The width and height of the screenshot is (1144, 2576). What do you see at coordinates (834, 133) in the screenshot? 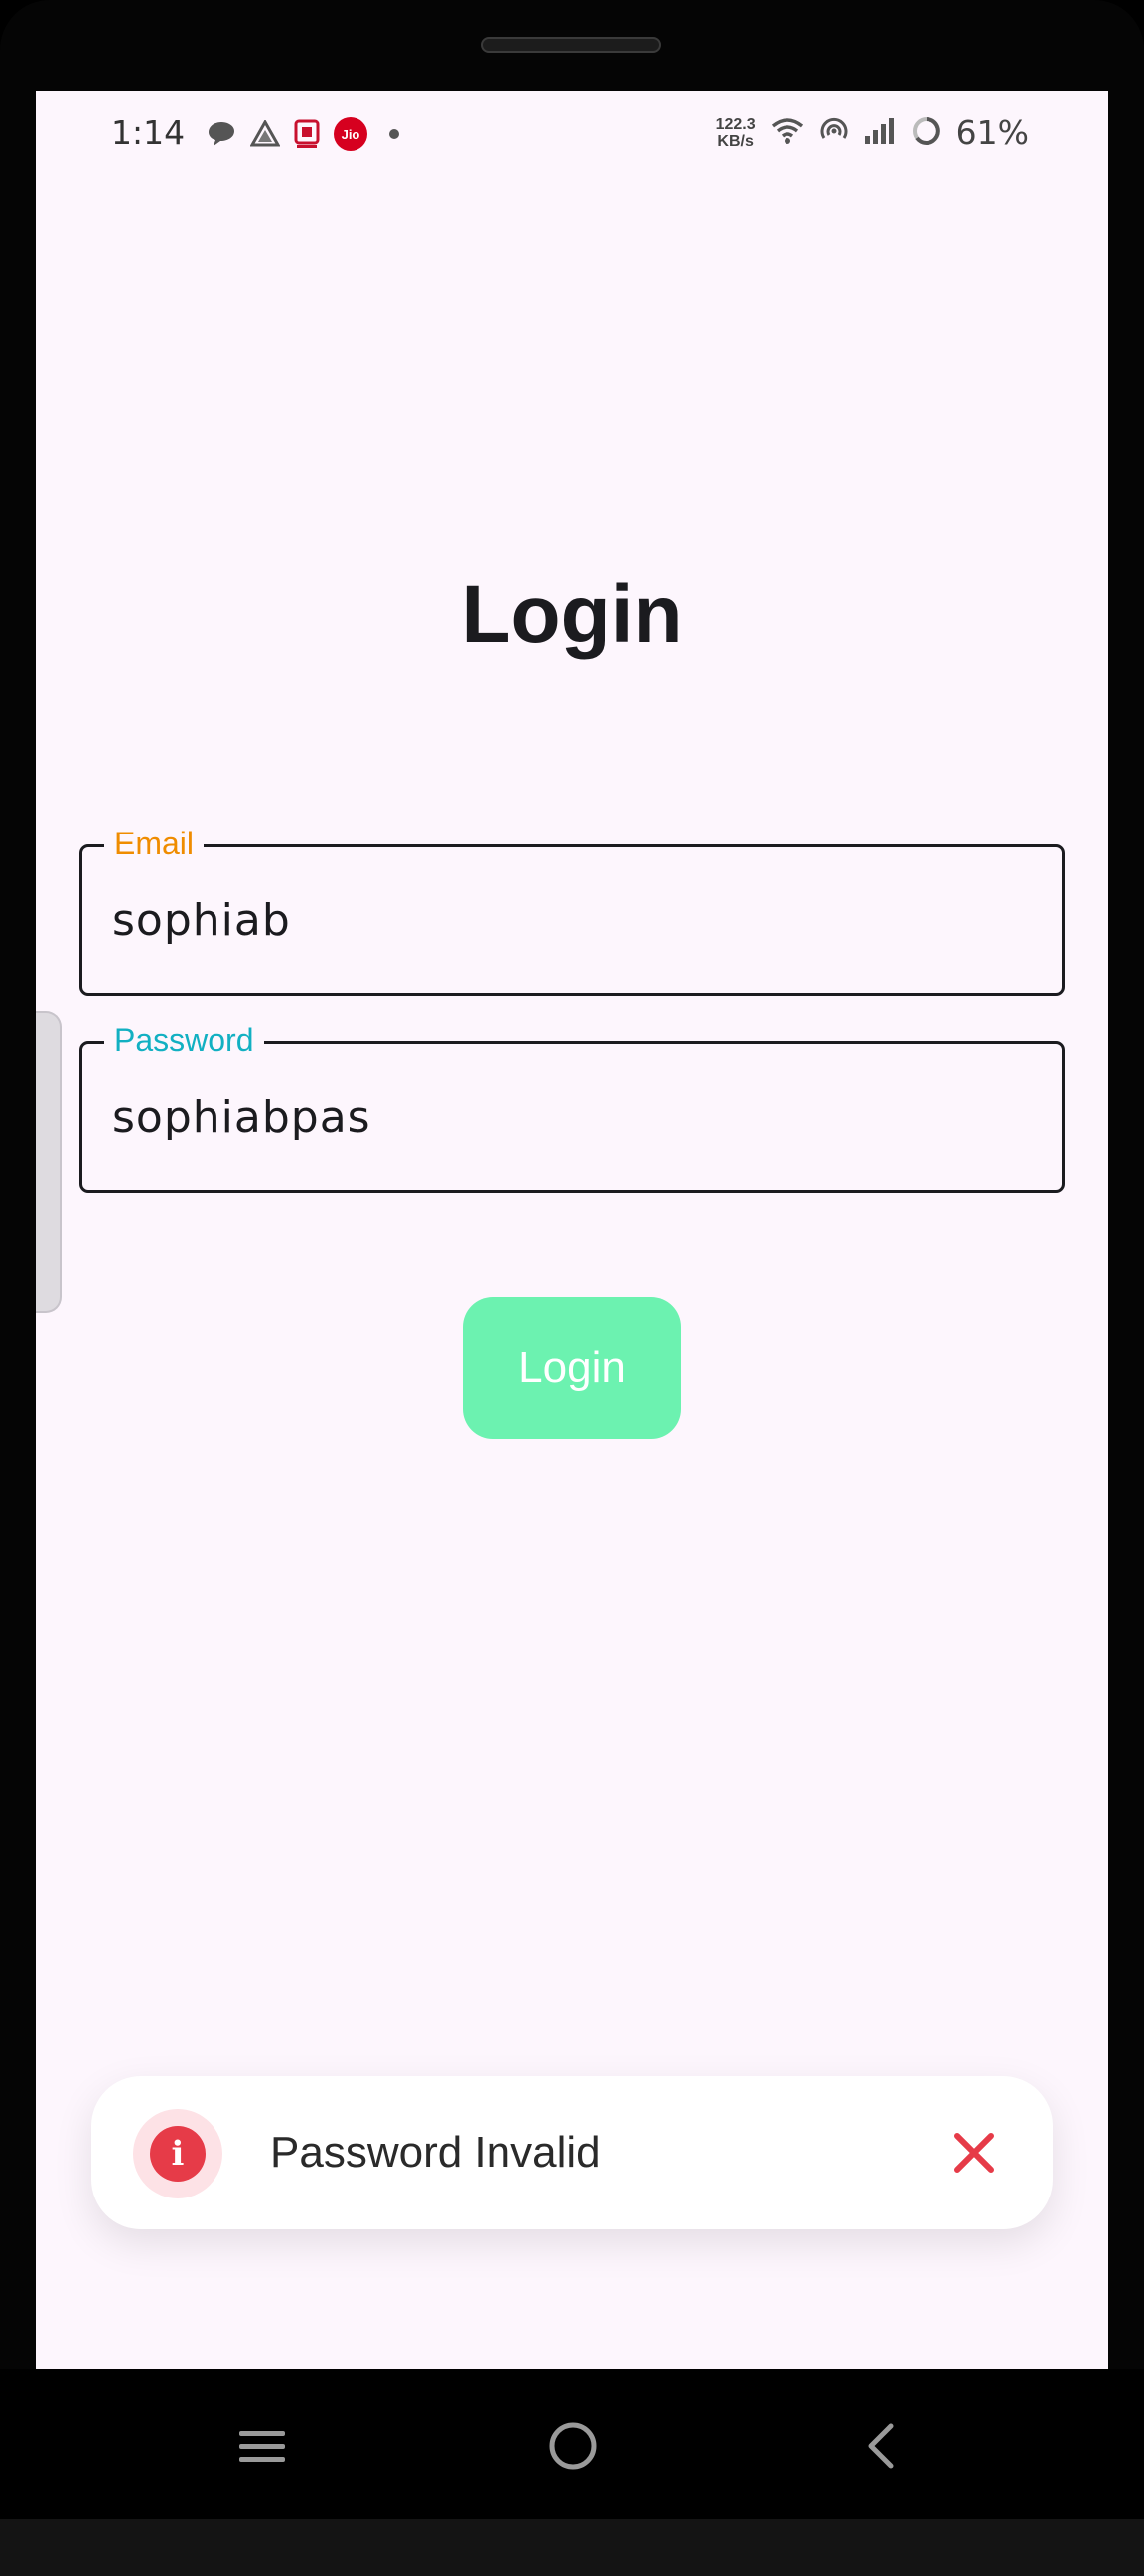
I see `hotspot-icon` at bounding box center [834, 133].